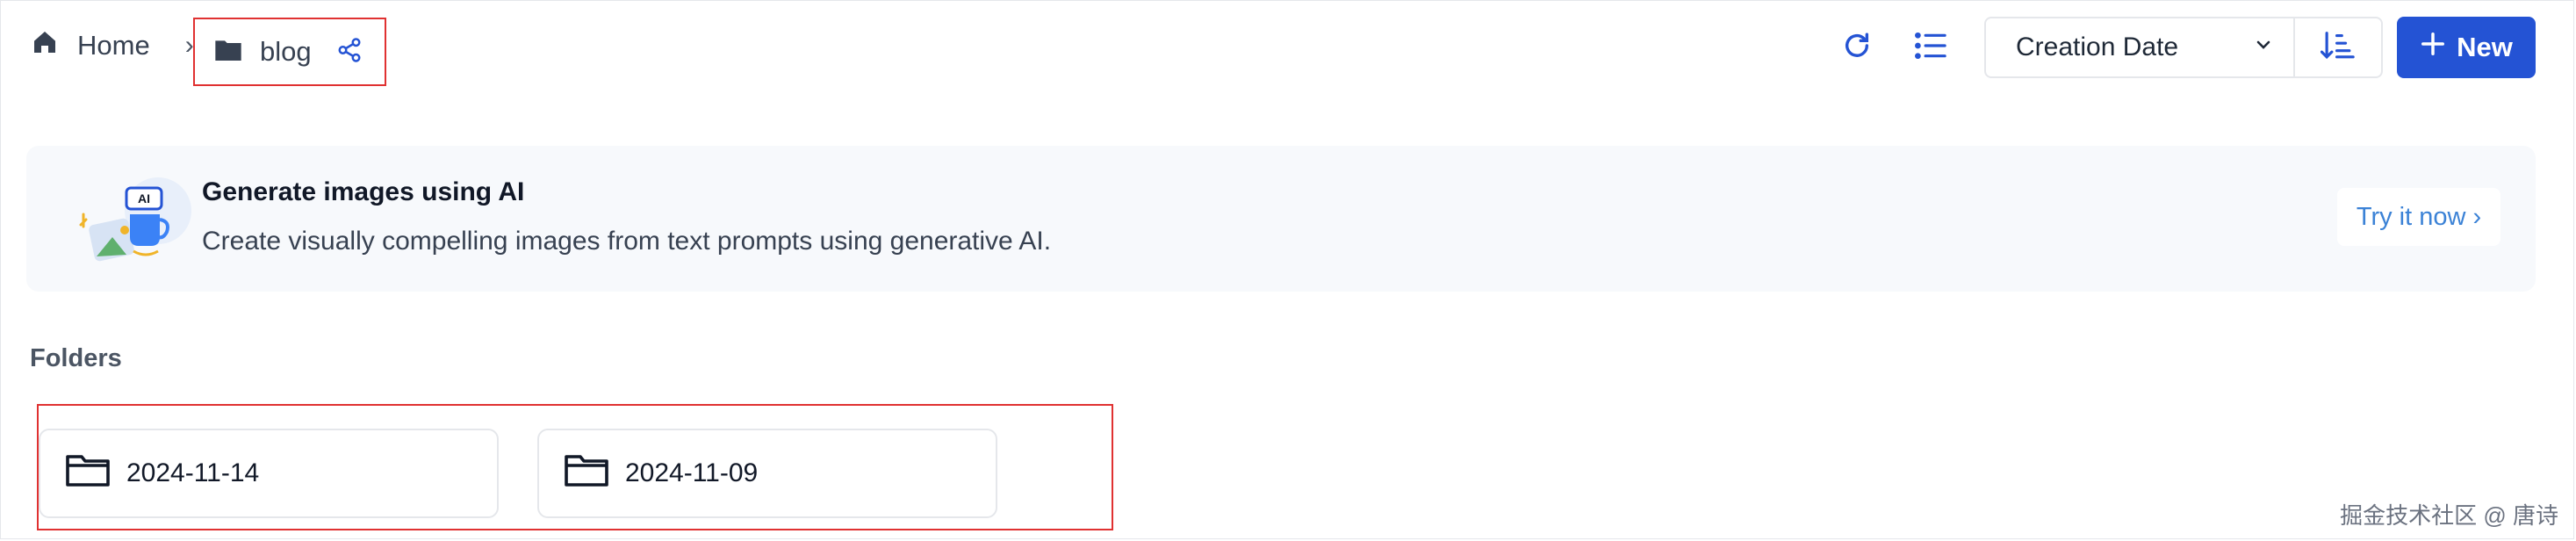 The height and width of the screenshot is (541, 2576). I want to click on share-icon, so click(349, 52).